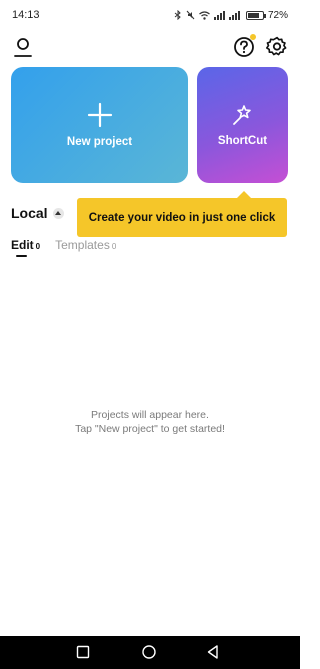 This screenshot has width=320, height=669. I want to click on tab-edit: Edit 0, so click(25, 245).